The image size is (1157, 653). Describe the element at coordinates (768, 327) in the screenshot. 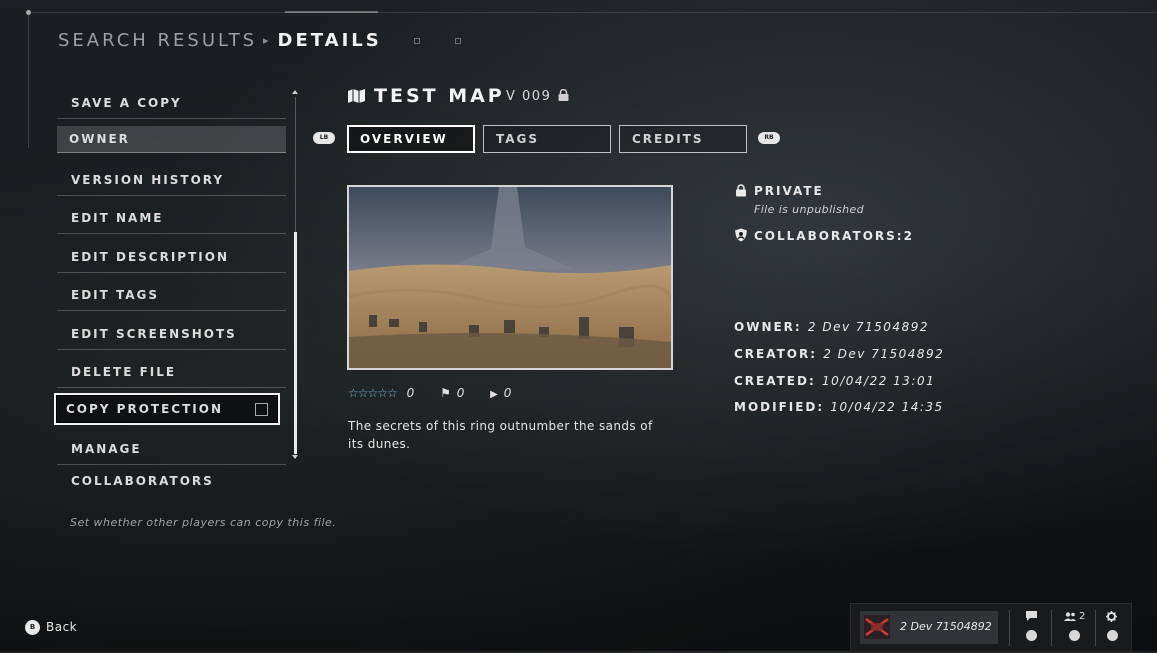

I see `owner-label: OWNER:` at that location.